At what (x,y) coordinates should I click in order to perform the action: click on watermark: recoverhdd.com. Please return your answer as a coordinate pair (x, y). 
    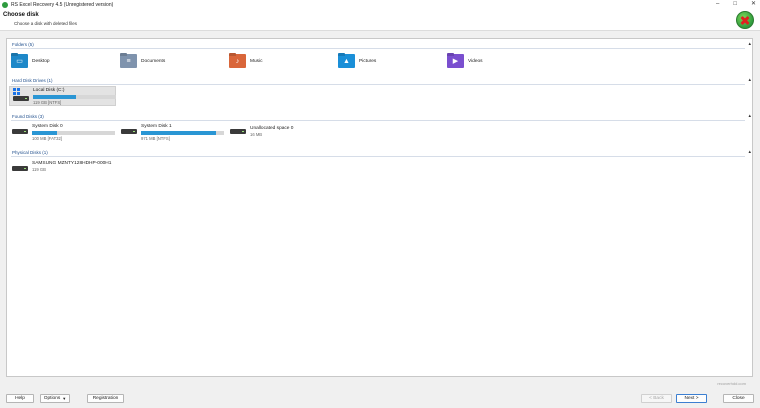
    Looking at the image, I should click on (731, 383).